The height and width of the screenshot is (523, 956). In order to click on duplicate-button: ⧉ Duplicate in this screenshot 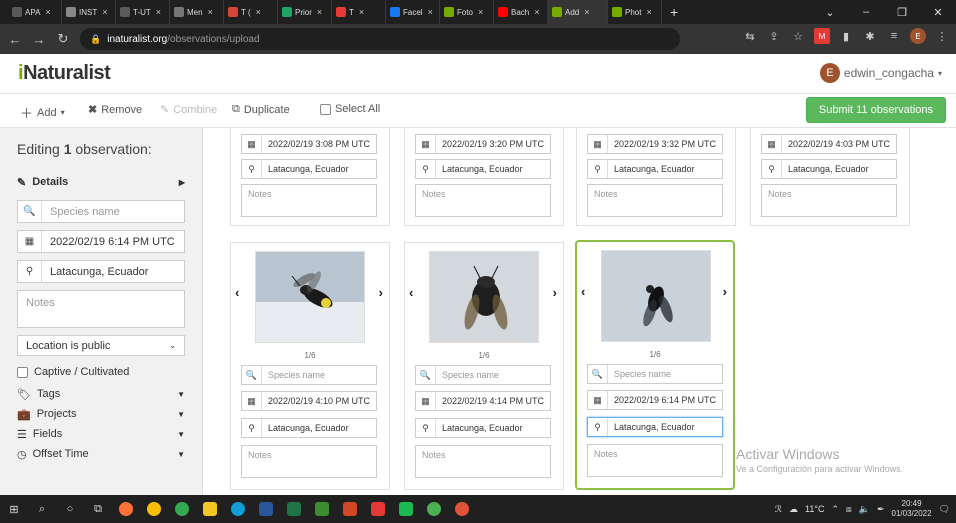, I will do `click(261, 109)`.